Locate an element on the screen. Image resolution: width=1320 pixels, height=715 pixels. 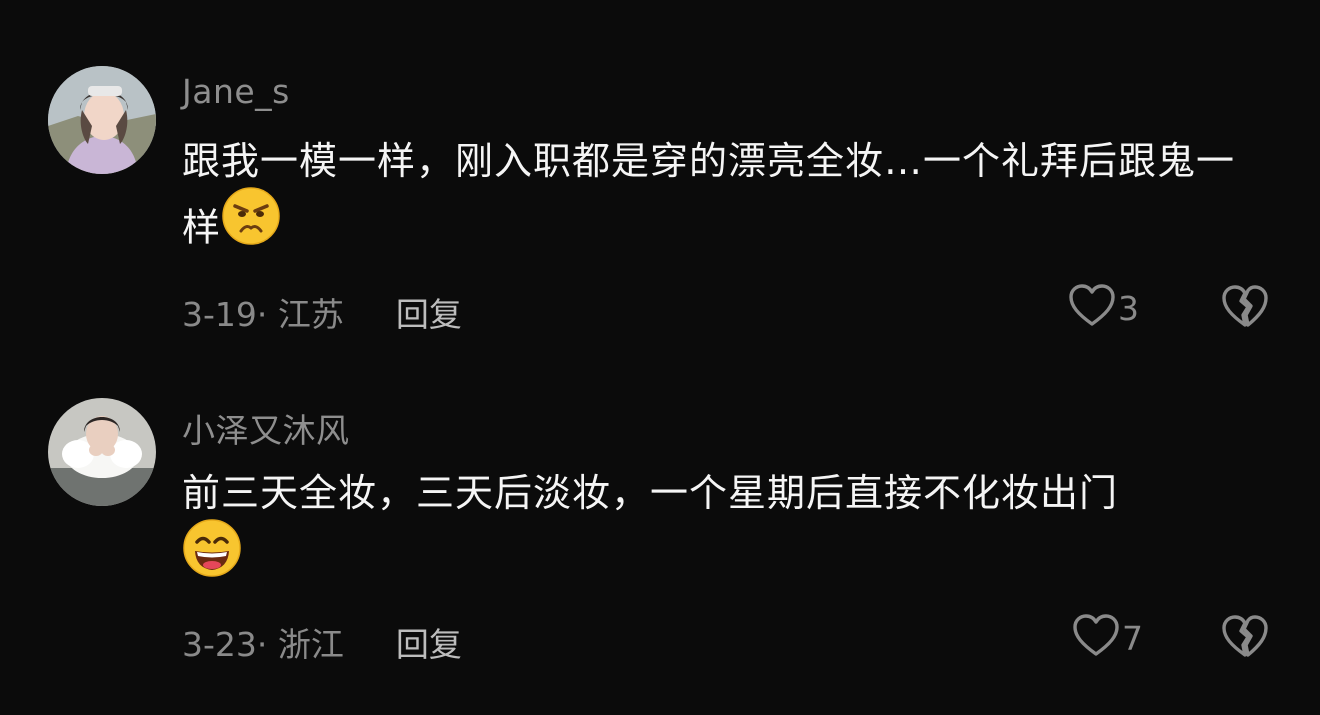
comment-meta: 3-23· 浙江 回复 is located at coordinates (322, 642).